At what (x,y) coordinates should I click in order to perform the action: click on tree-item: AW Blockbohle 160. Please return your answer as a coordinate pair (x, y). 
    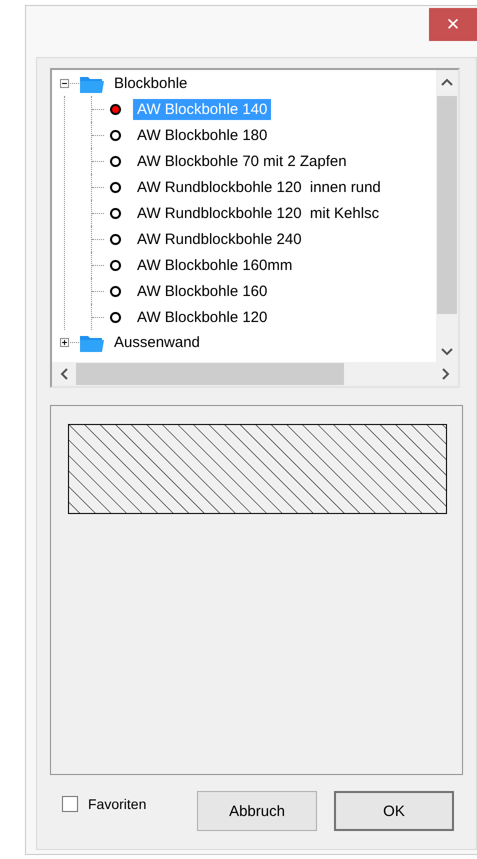
    Looking at the image, I should click on (202, 291).